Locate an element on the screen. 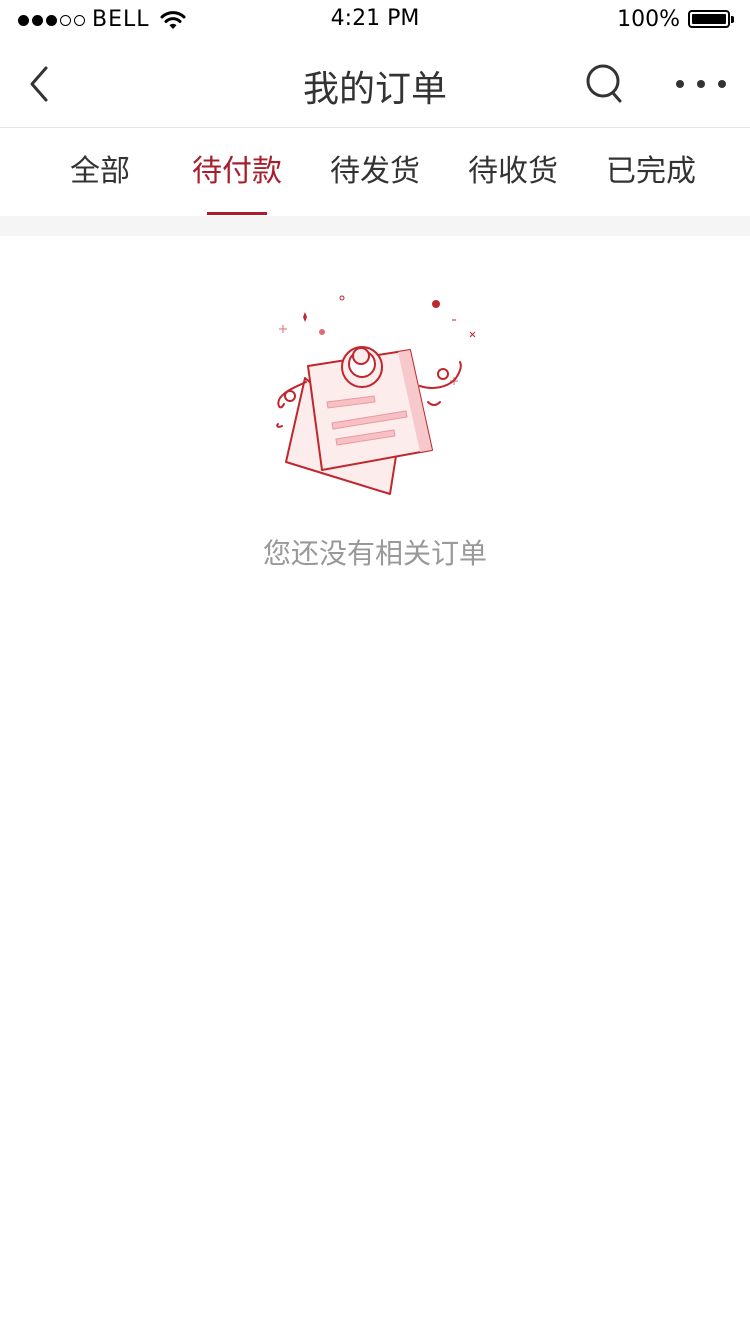 The height and width of the screenshot is (1334, 750). tab-pending-payment: 待付款 is located at coordinates (237, 172).